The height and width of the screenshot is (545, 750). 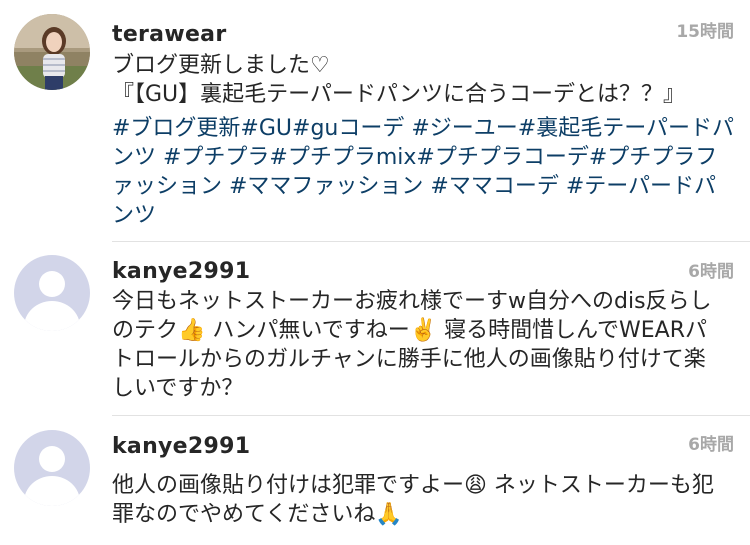 I want to click on comment-text-line: 今日もネットストーカーお疲れ様でーすw自分へのdis反らし, so click(x=412, y=301).